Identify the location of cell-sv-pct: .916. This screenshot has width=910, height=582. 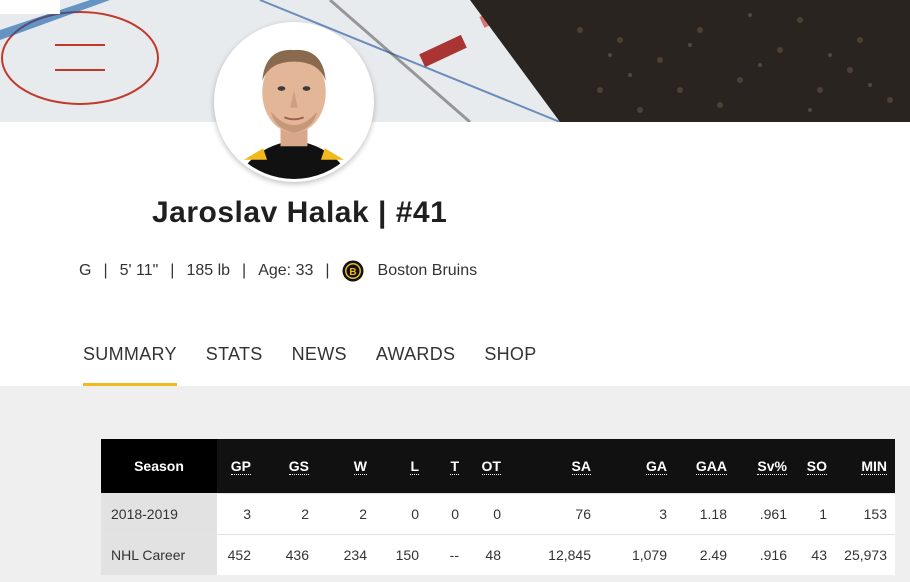
(757, 554).